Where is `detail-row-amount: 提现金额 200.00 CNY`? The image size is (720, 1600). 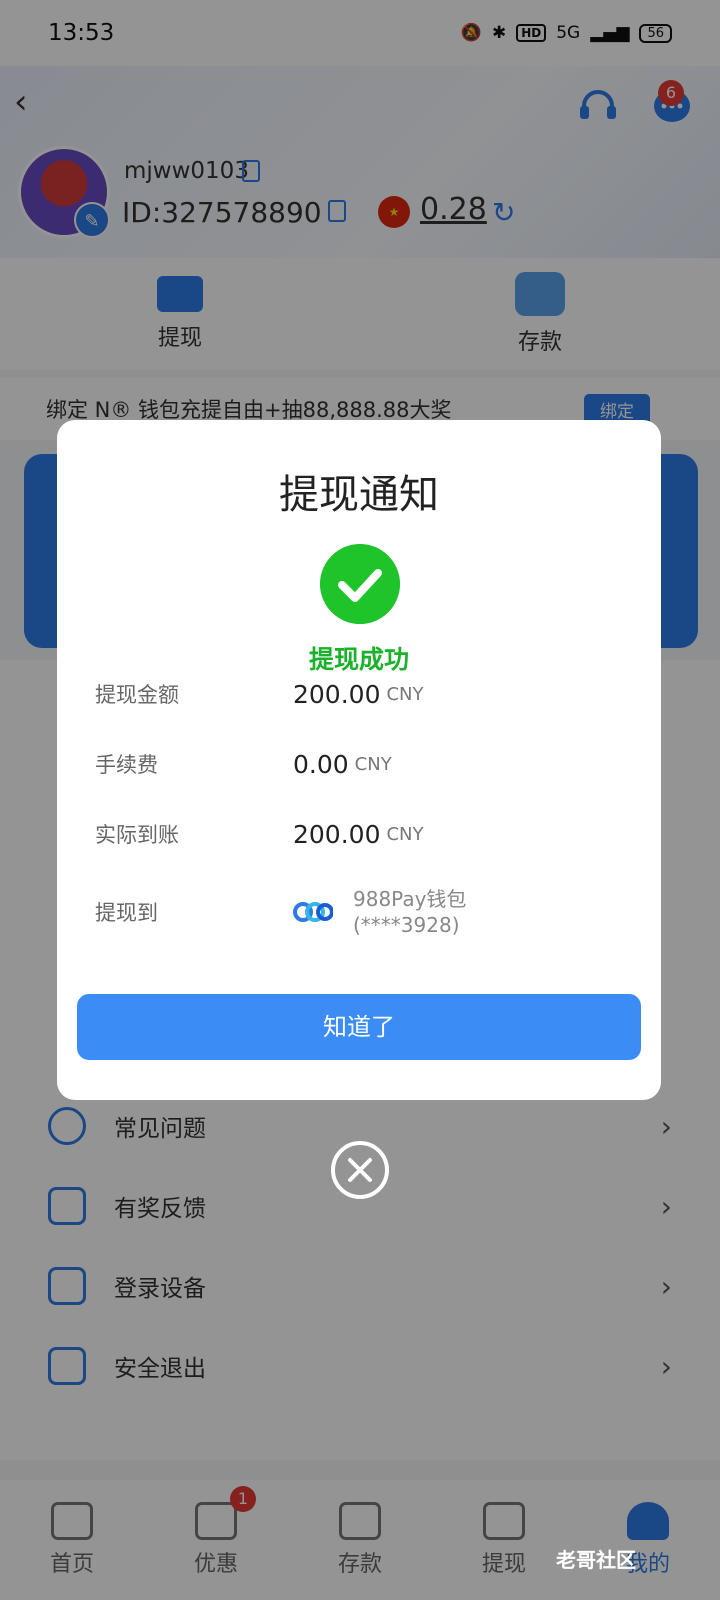
detail-row-amount: 提现金额 200.00 CNY is located at coordinates (365, 694).